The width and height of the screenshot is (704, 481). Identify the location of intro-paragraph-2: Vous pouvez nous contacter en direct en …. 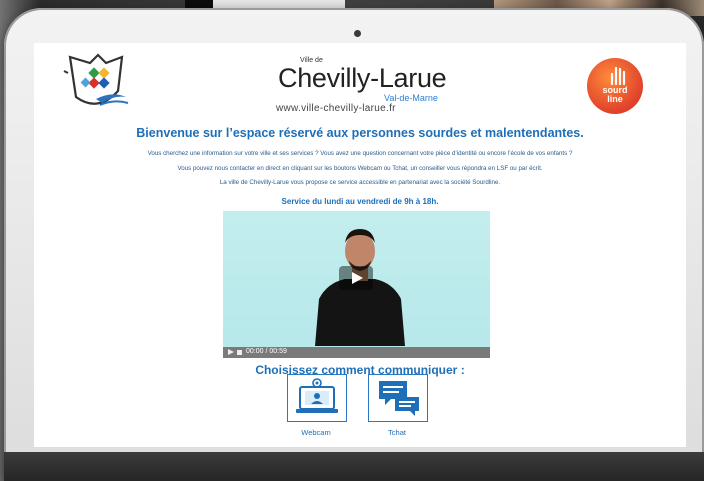
(360, 168).